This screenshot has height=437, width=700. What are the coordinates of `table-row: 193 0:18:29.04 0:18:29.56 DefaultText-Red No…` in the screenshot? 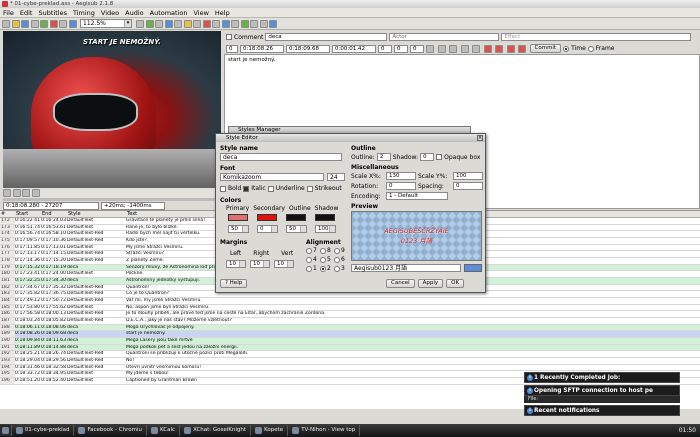 It's located at (350, 361).